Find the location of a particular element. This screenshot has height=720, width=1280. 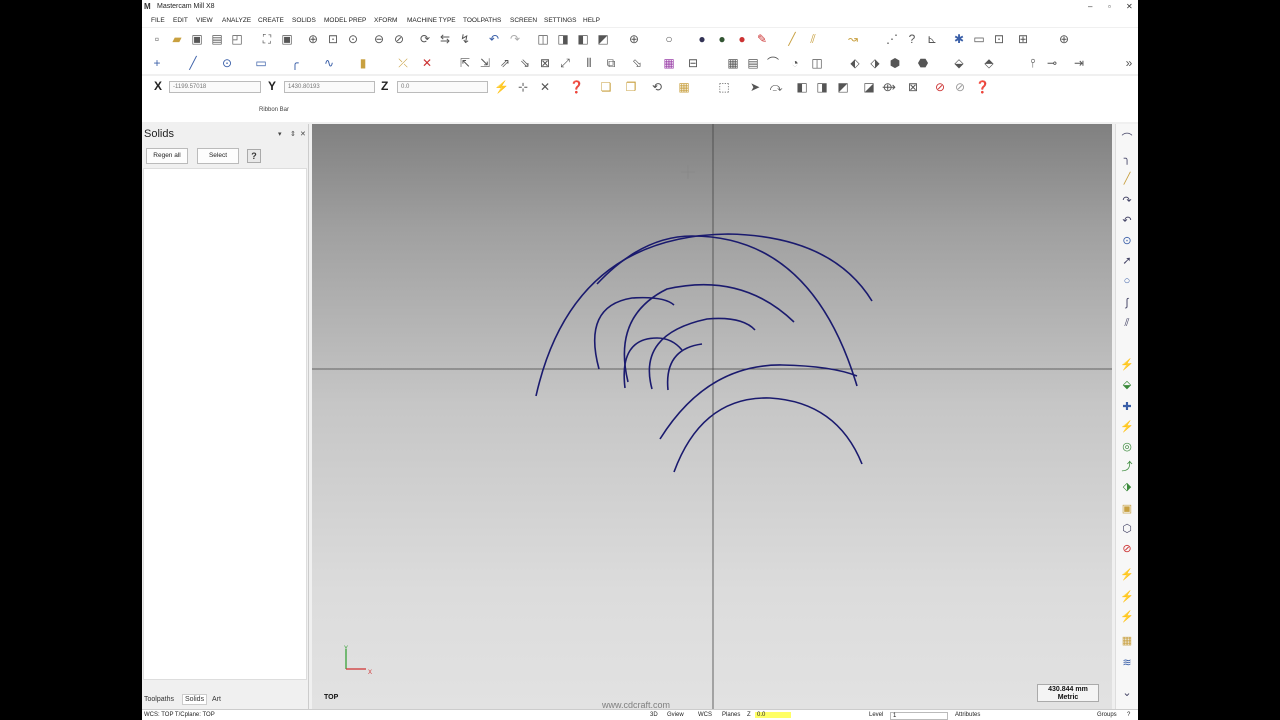

offset-icon: ⫽ is located at coordinates (1127, 323).